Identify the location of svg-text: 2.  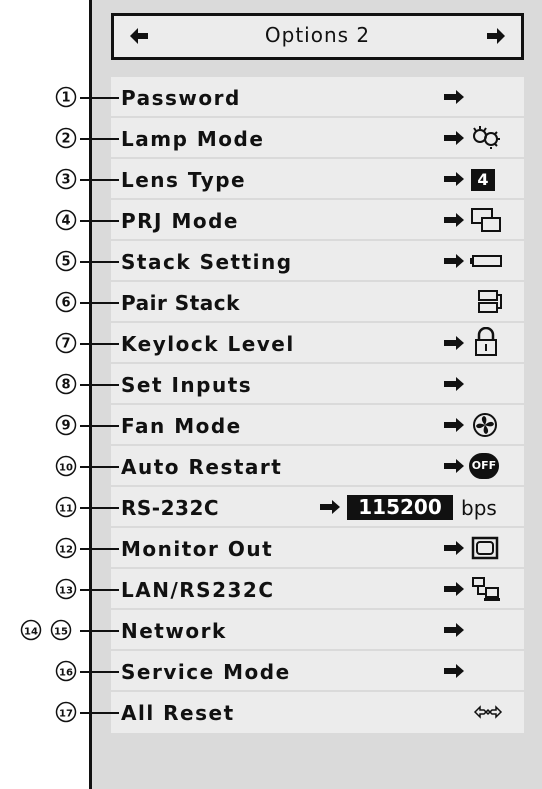
(65, 139).